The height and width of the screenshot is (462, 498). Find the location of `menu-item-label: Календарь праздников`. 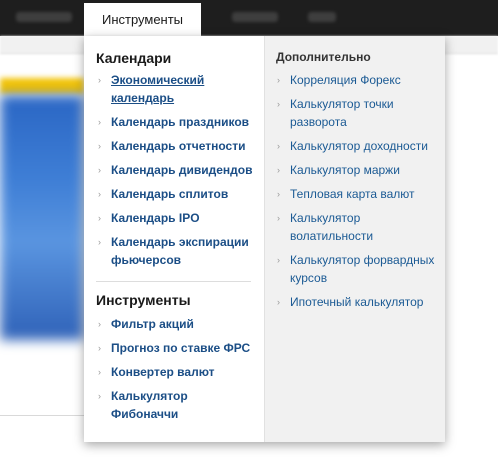

menu-item-label: Календарь праздников is located at coordinates (180, 122).